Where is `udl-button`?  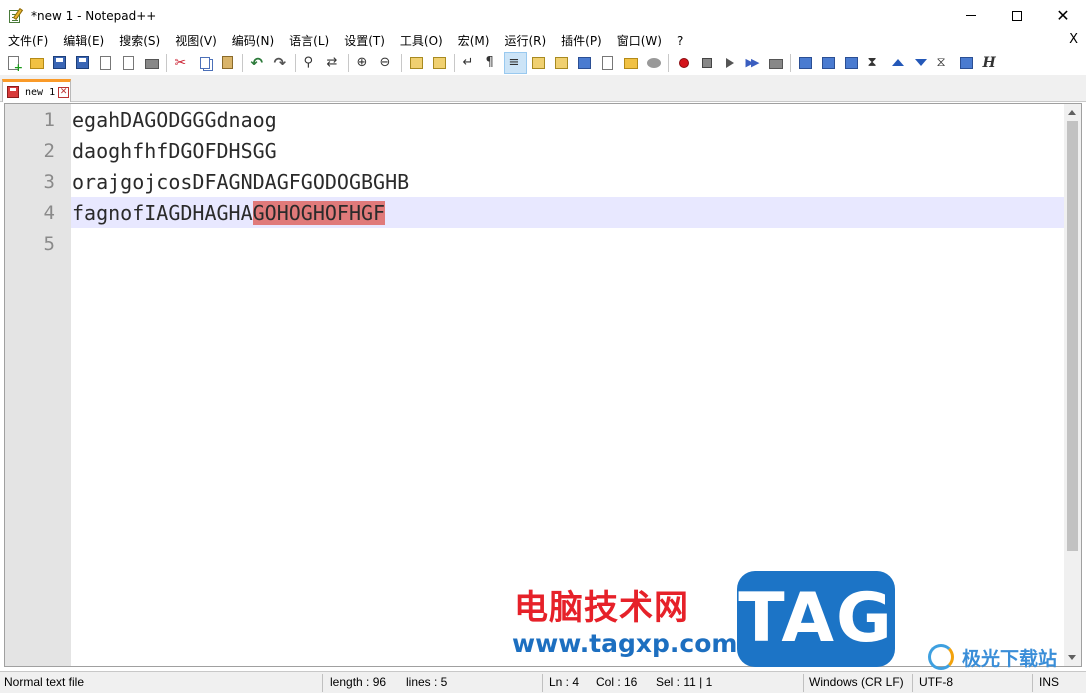
udl-button is located at coordinates (538, 63).